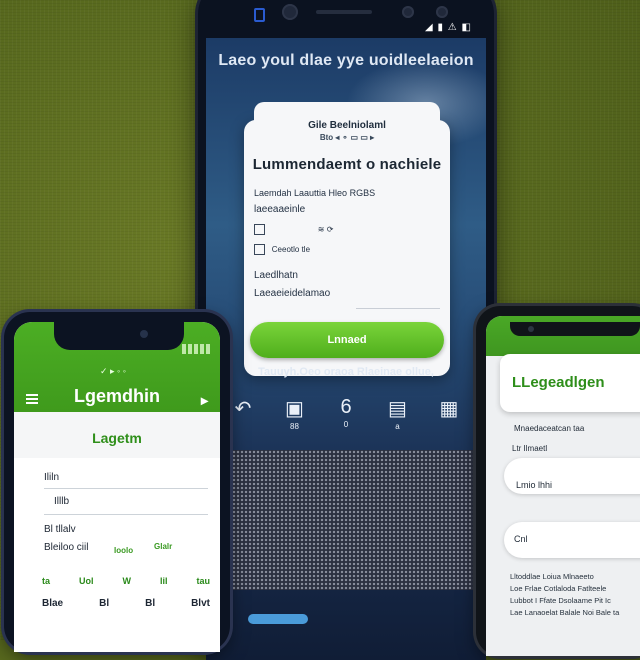 This screenshot has height=660, width=640. I want to click on right-small-text-2: Loe Frlae Cotlaloda Fatlteele, so click(558, 588).